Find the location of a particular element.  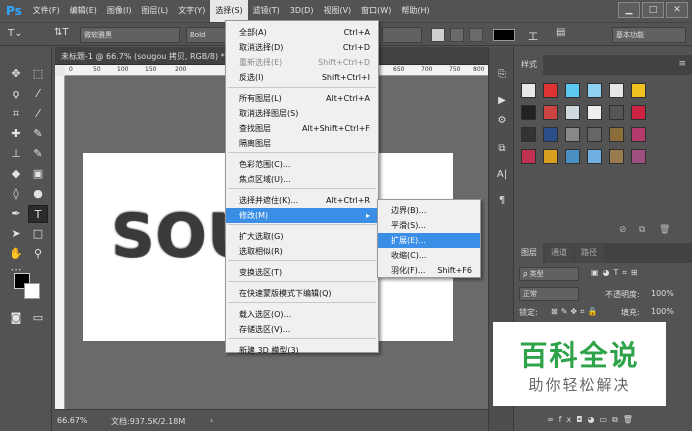

crop-tool-icon: ⌗ is located at coordinates (16, 114).